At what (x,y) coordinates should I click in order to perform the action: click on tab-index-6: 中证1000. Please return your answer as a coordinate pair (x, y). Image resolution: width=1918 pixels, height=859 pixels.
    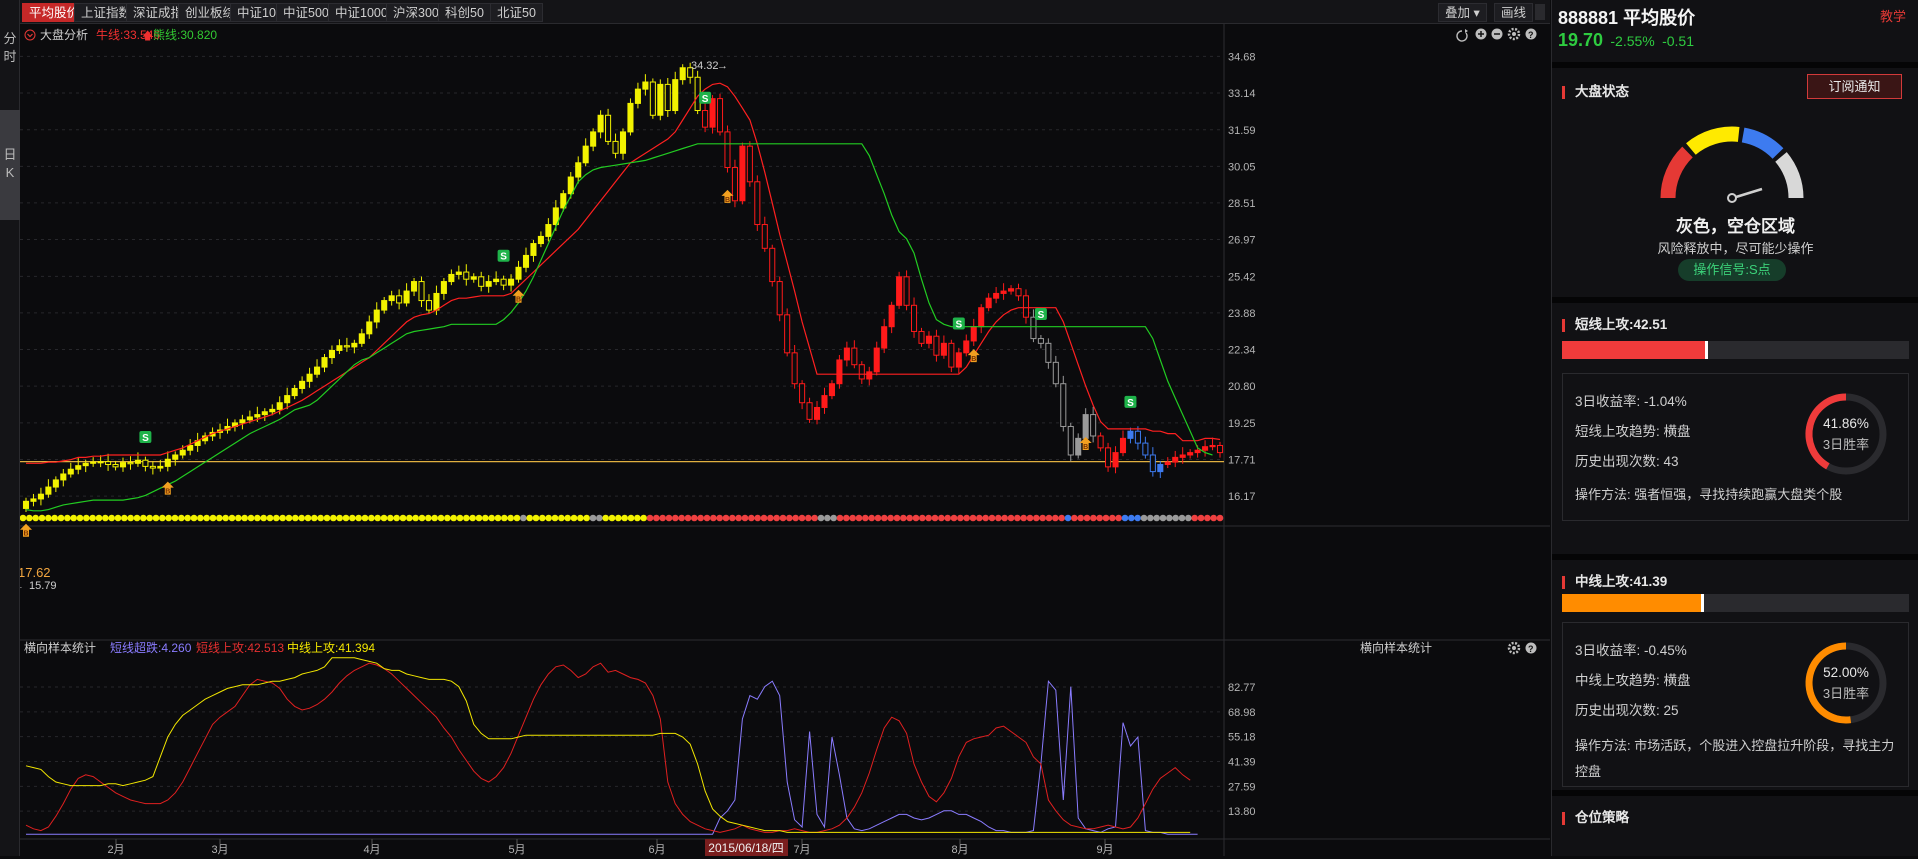
    Looking at the image, I should click on (361, 12).